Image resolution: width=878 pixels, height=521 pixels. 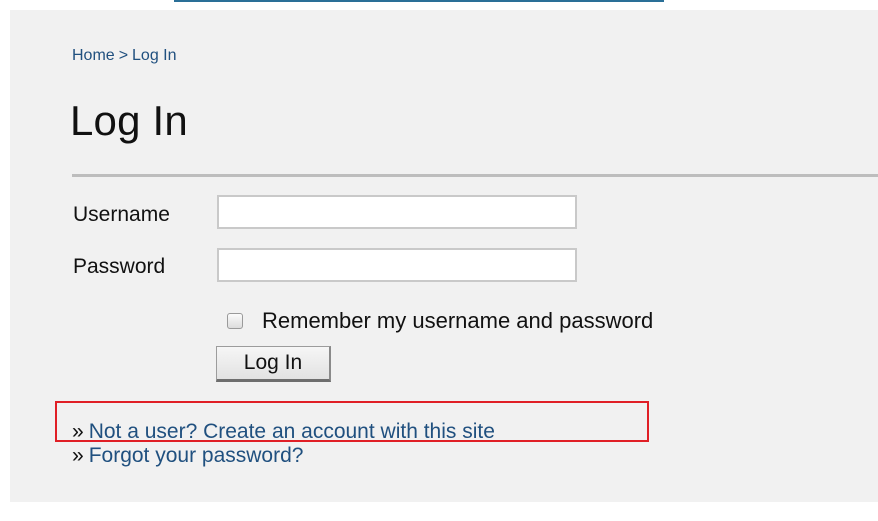 What do you see at coordinates (129, 120) in the screenshot?
I see `page-title: Log In` at bounding box center [129, 120].